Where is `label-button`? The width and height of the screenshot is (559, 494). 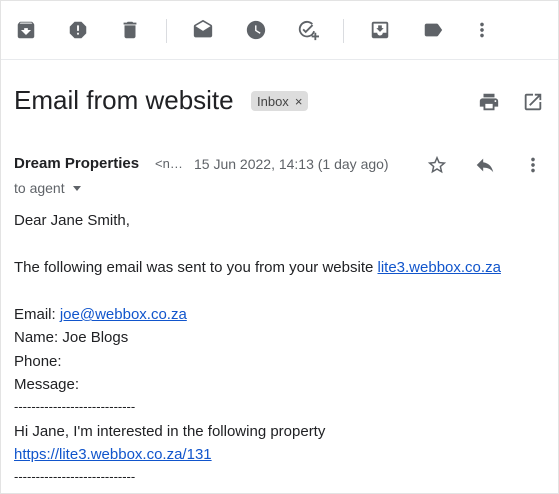 label-button is located at coordinates (433, 30).